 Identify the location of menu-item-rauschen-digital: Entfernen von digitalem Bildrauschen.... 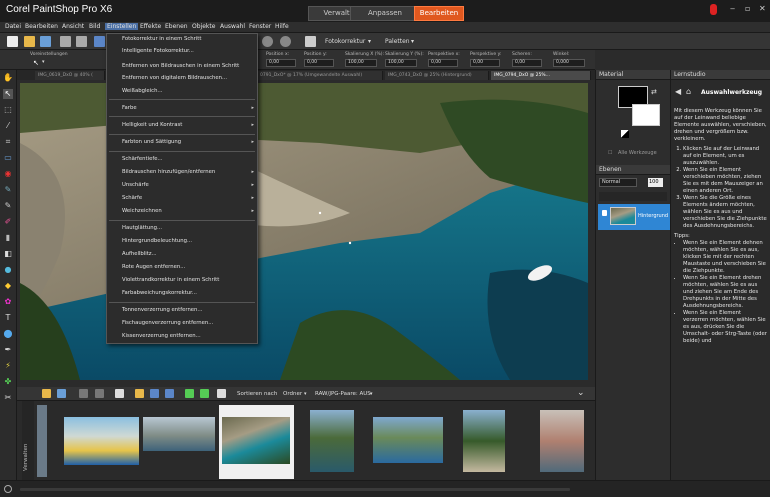
(174, 78).